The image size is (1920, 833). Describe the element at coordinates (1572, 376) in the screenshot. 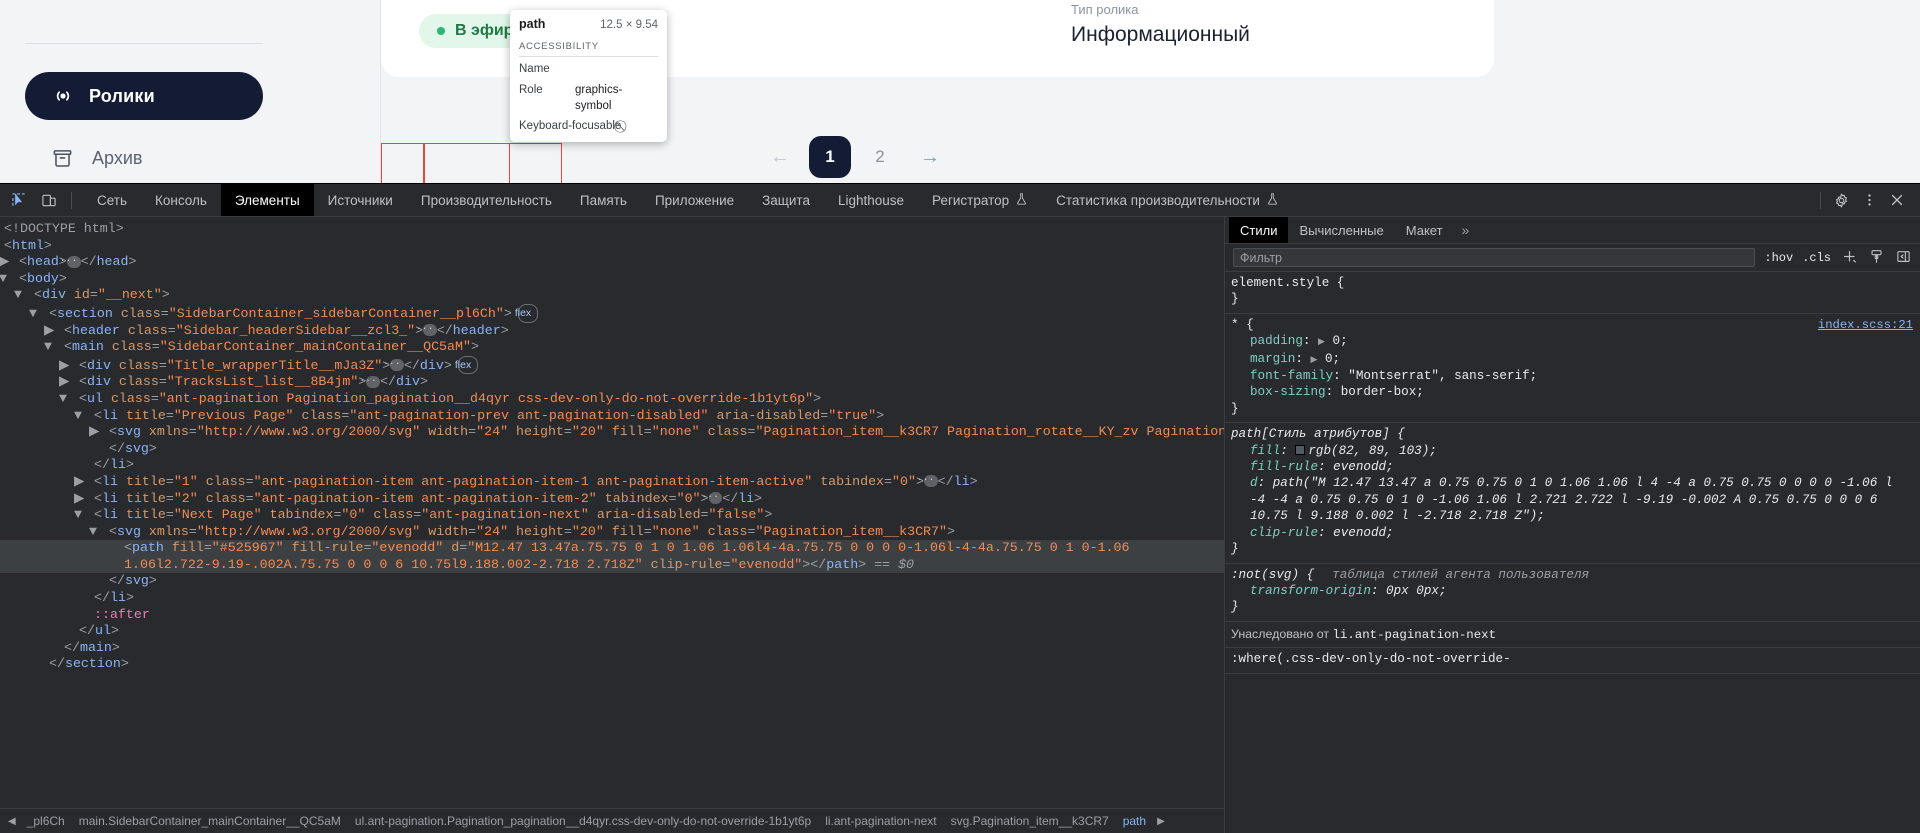

I see `css-declaration: font-family: "Montserrat", sans-serif;` at that location.